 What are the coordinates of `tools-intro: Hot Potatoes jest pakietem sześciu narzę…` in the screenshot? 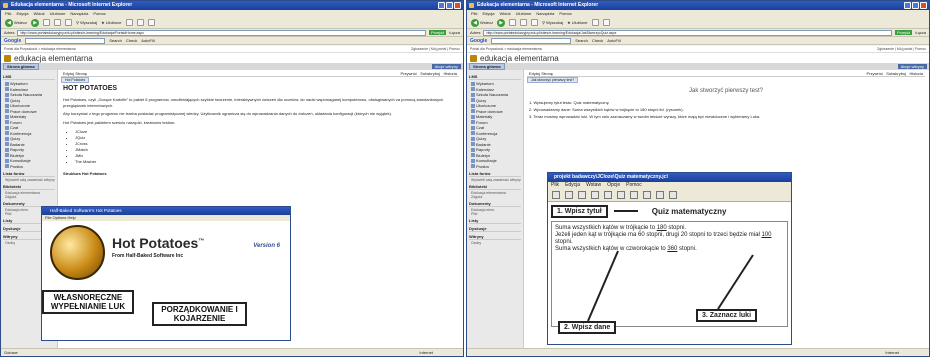 It's located at (119, 122).